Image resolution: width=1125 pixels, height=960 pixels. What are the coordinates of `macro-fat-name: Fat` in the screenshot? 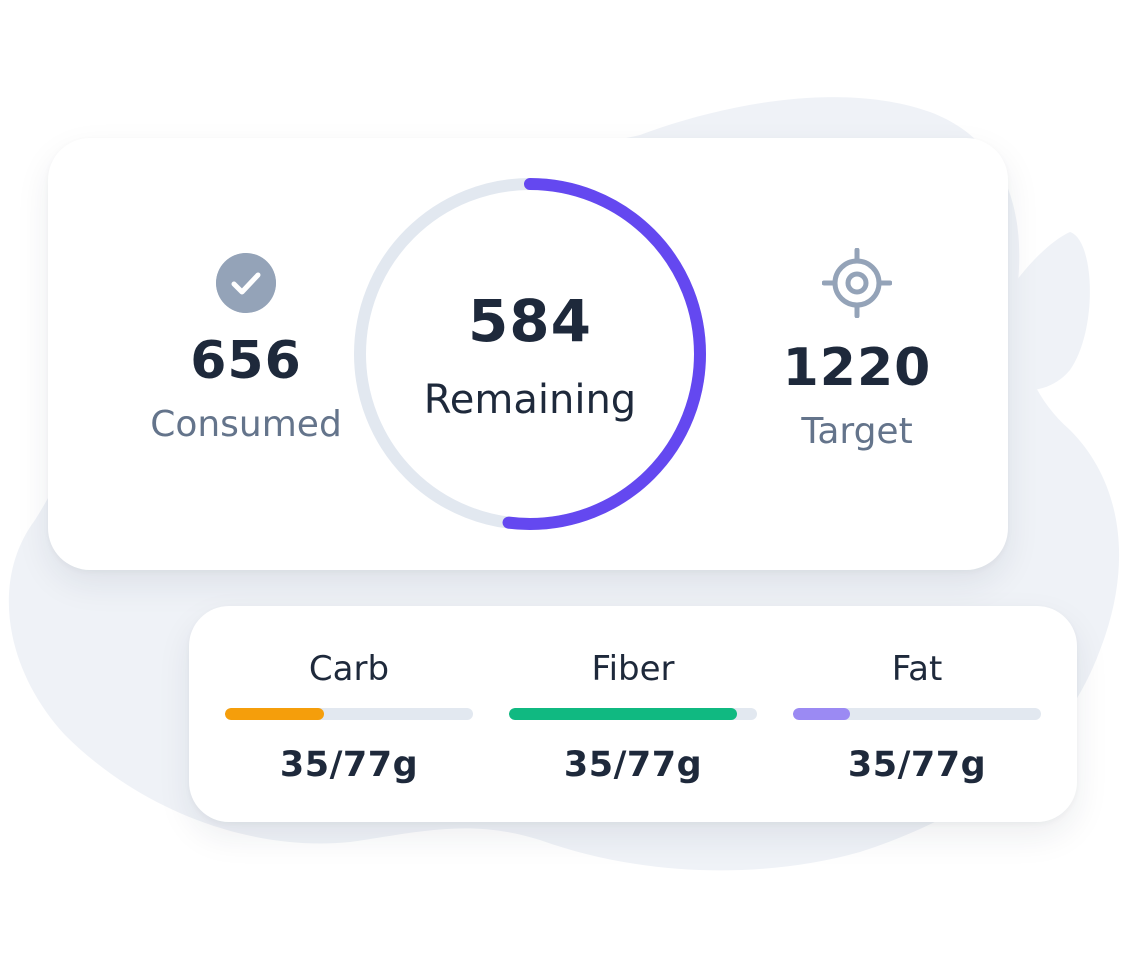 It's located at (917, 669).